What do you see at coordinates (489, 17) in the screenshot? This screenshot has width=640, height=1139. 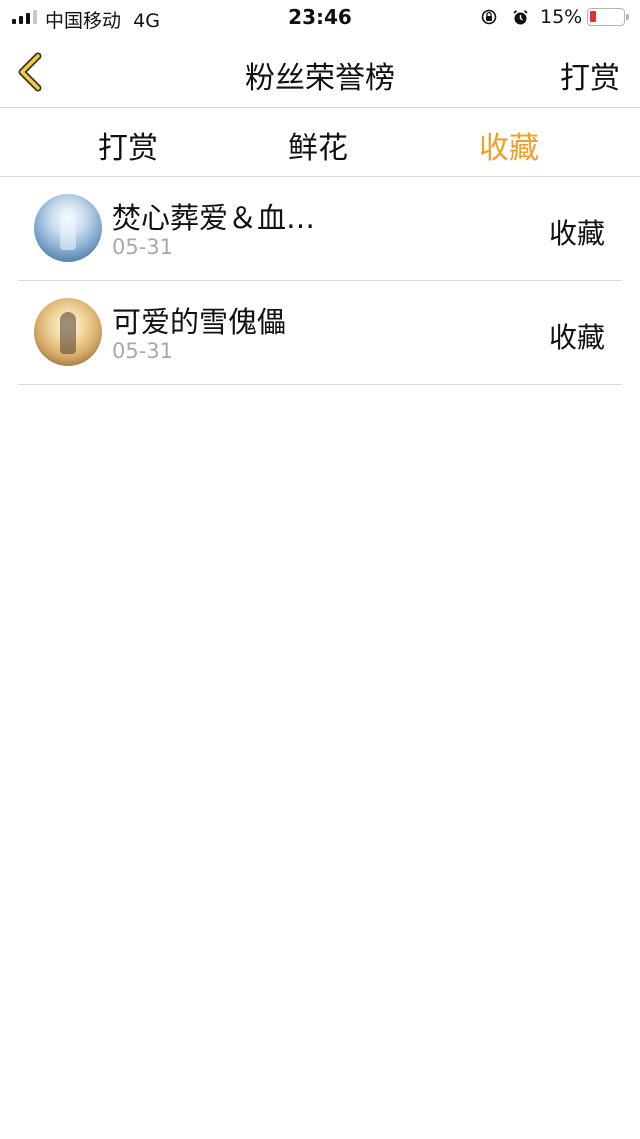 I see `rotation-lock-icon` at bounding box center [489, 17].